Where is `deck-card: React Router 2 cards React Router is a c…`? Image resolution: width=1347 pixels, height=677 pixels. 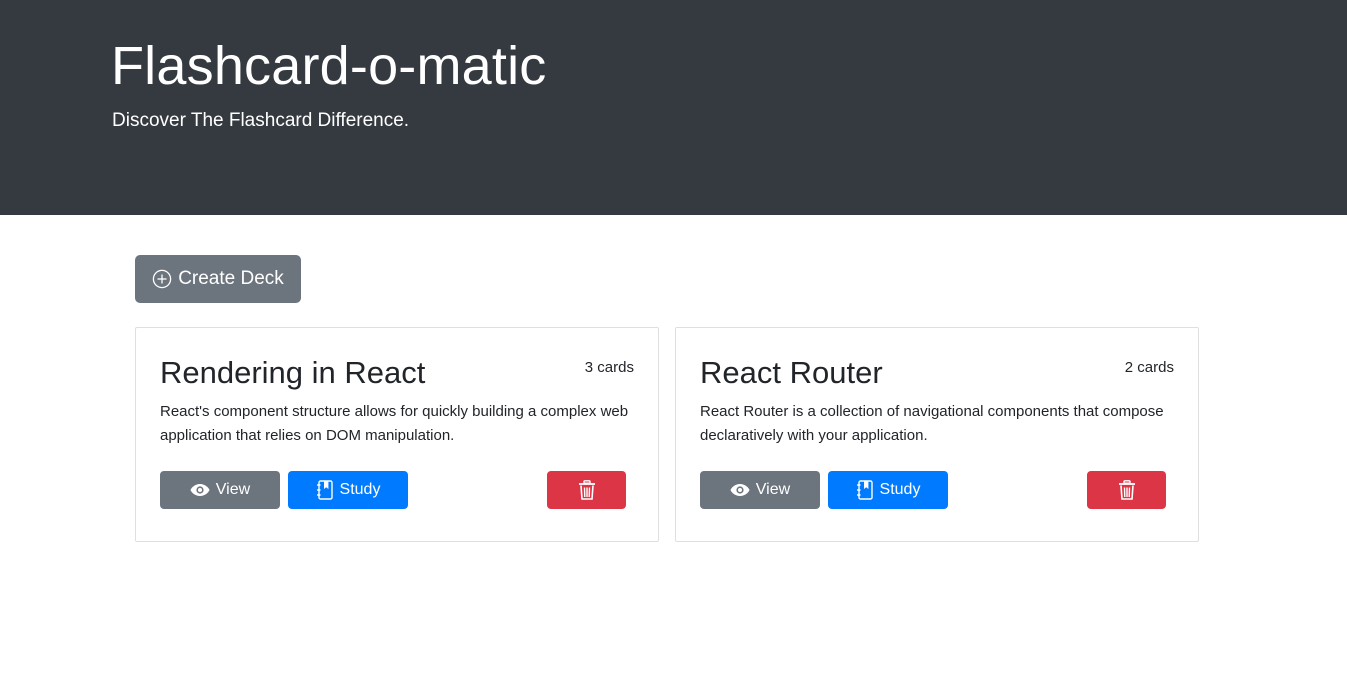 deck-card: React Router 2 cards React Router is a c… is located at coordinates (937, 434).